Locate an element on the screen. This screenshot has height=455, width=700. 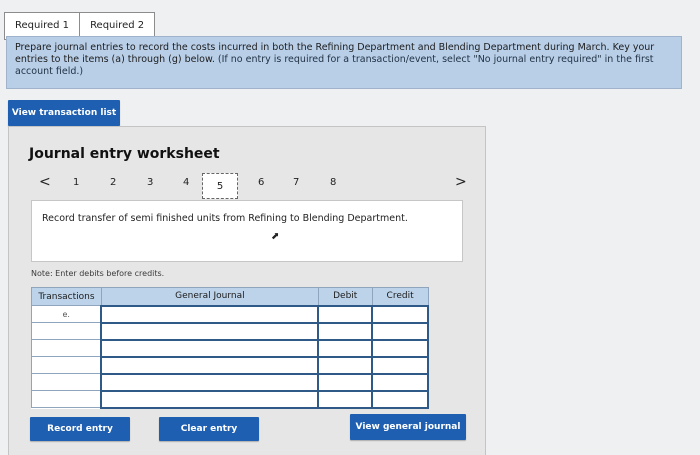
column-header-transactions: Transactions is located at coordinates (66, 296).